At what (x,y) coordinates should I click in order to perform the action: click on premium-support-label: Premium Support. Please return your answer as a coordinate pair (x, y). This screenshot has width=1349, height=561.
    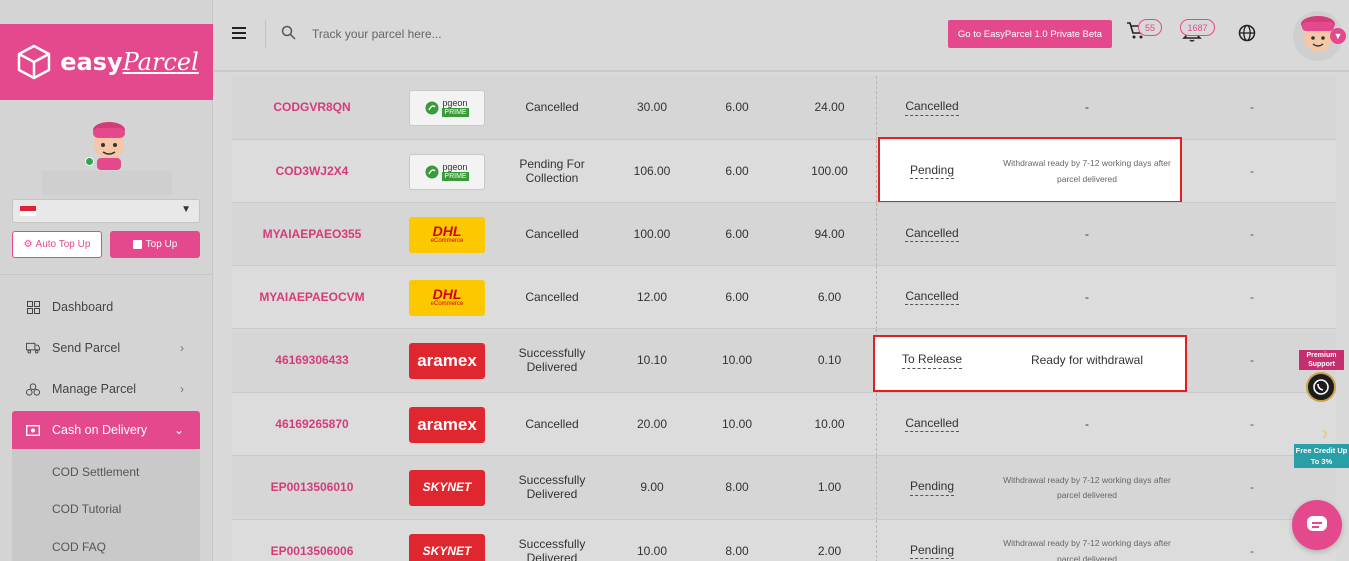
    Looking at the image, I should click on (1321, 360).